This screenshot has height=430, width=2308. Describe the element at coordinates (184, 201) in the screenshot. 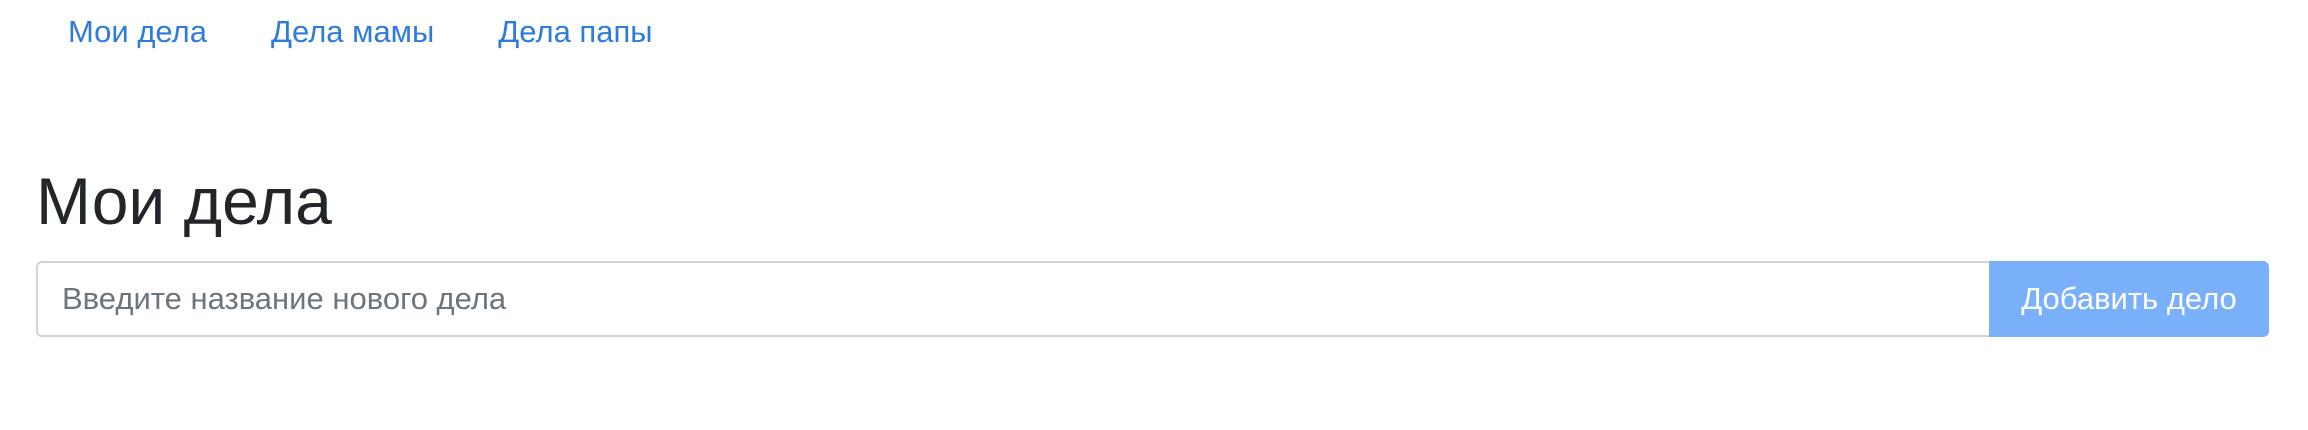

I see `page-title: Мои дела` at that location.